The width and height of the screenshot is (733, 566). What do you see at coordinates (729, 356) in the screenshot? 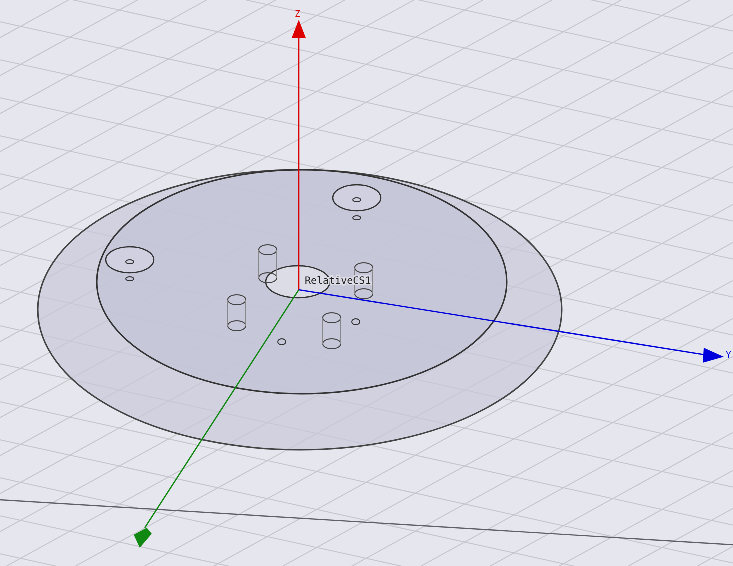
I see `axis-label: Y` at bounding box center [729, 356].